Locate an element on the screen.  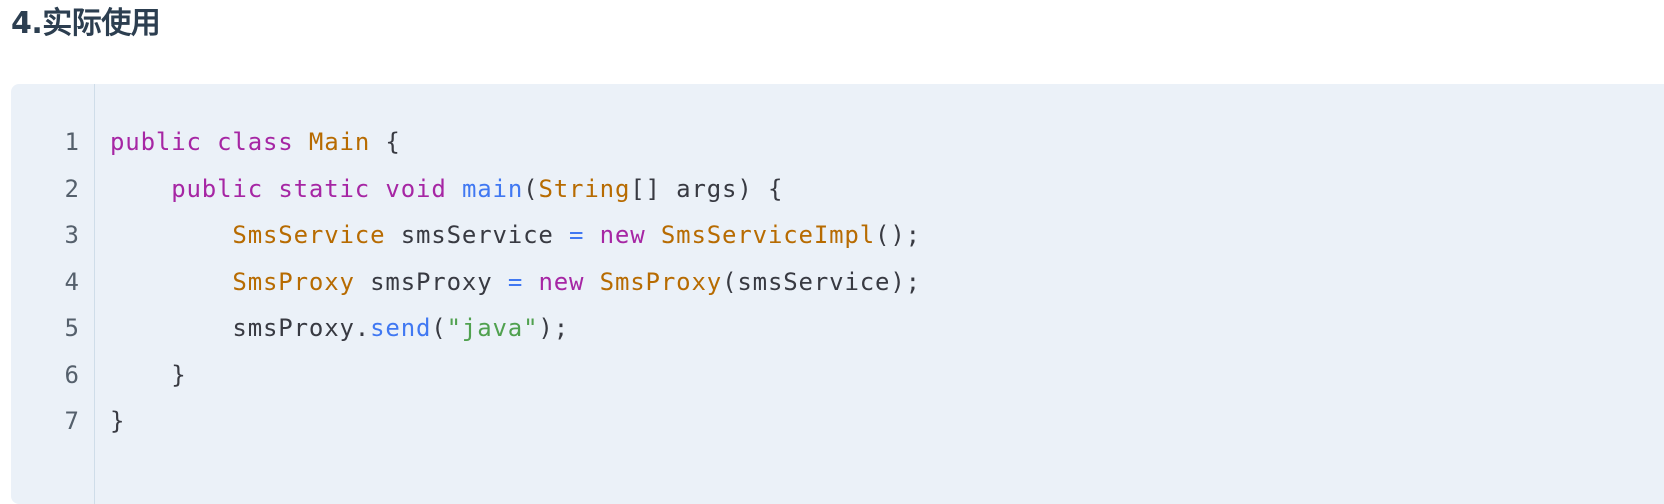
code-token-plain: smsService is located at coordinates (477, 235).